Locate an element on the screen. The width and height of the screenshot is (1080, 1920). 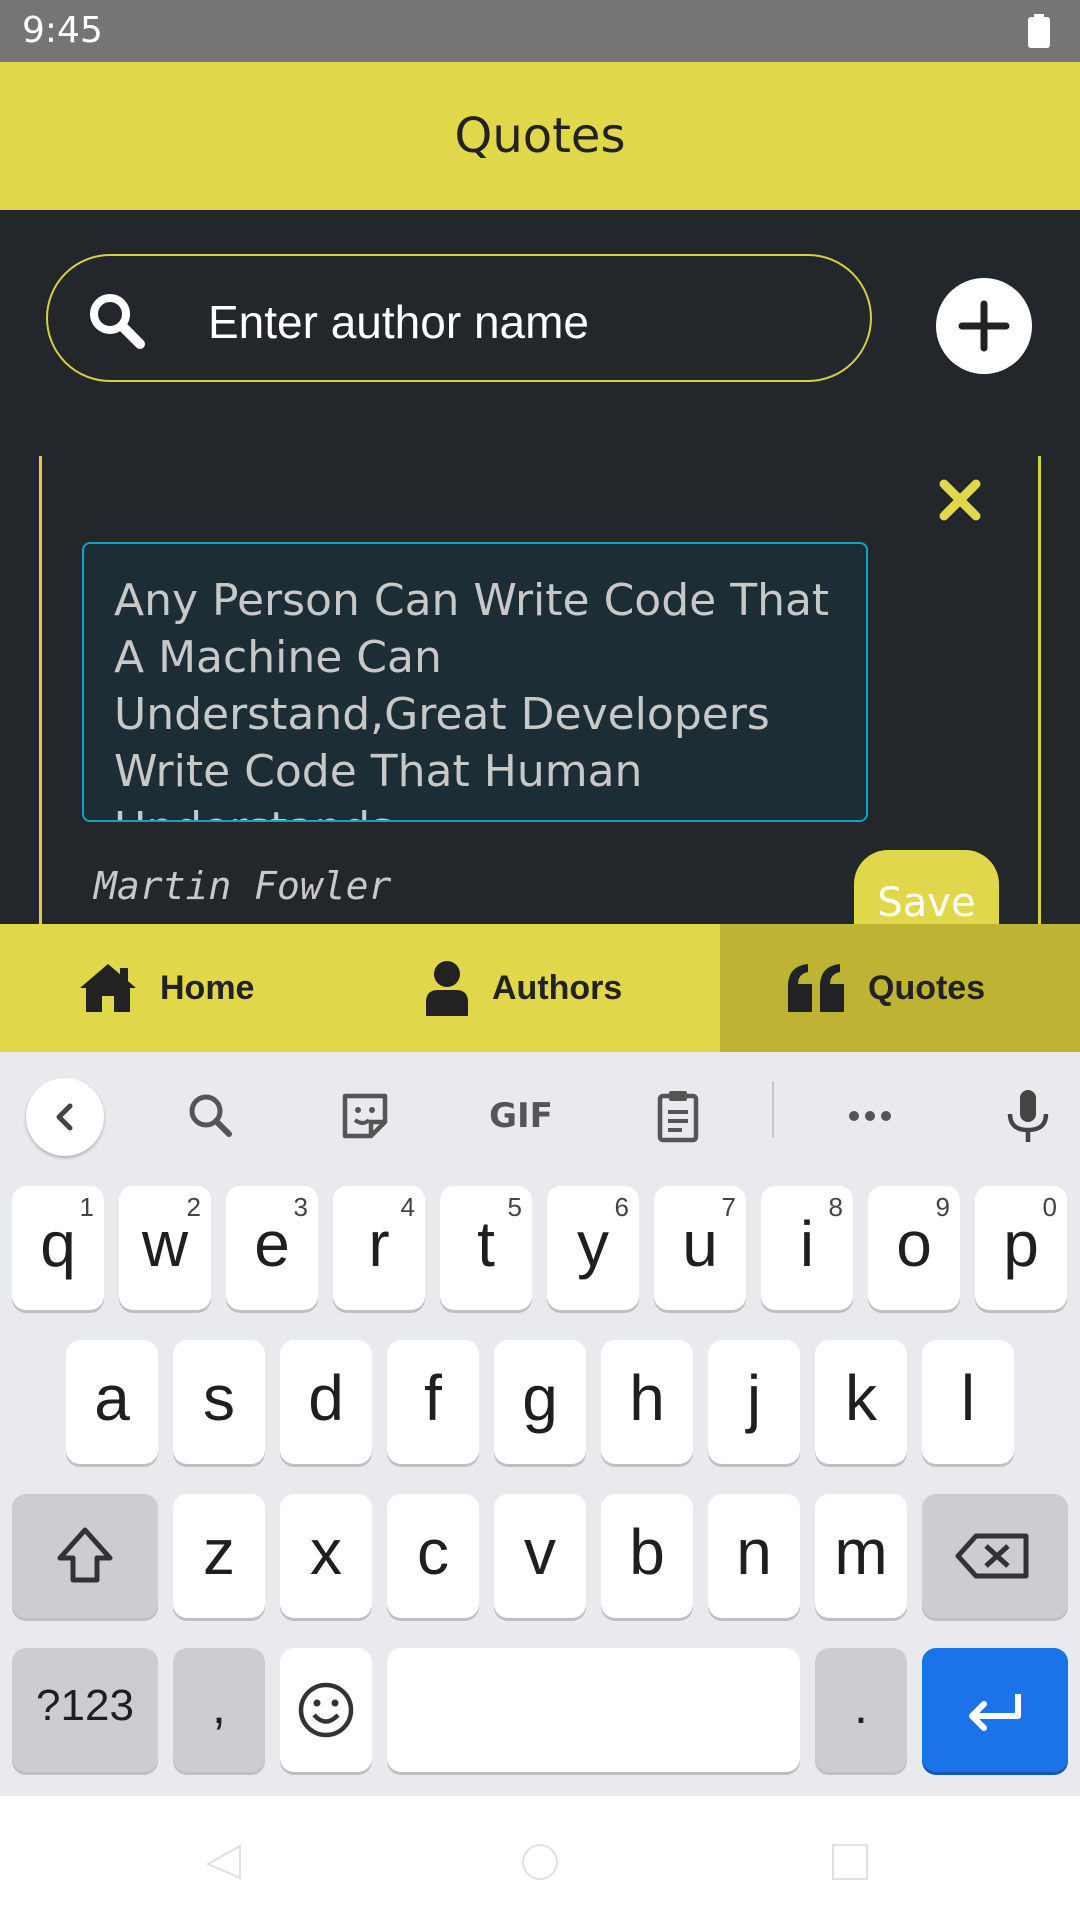
key-i: i8 is located at coordinates (807, 1248).